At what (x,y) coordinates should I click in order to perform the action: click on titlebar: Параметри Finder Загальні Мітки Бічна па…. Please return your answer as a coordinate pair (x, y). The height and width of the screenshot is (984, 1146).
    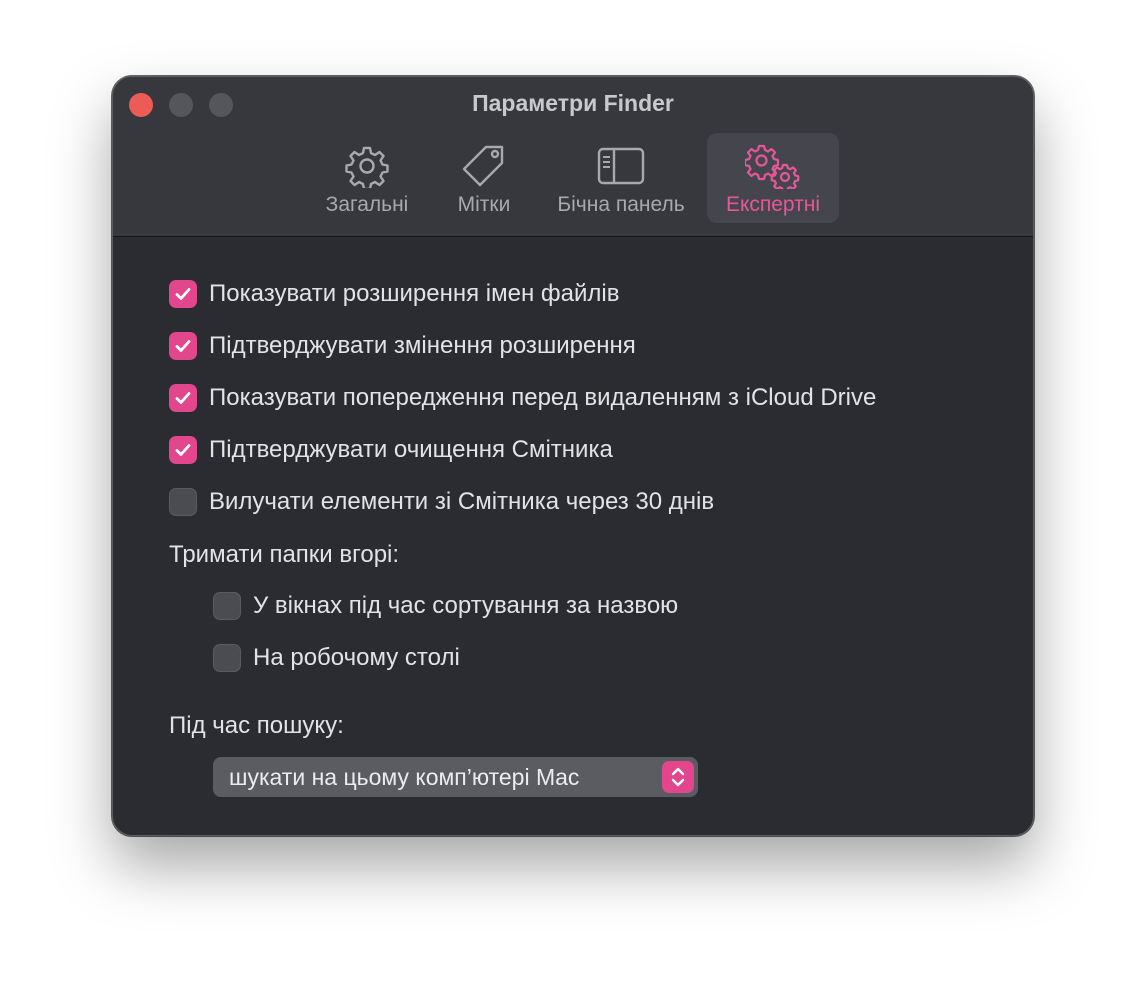
    Looking at the image, I should click on (573, 157).